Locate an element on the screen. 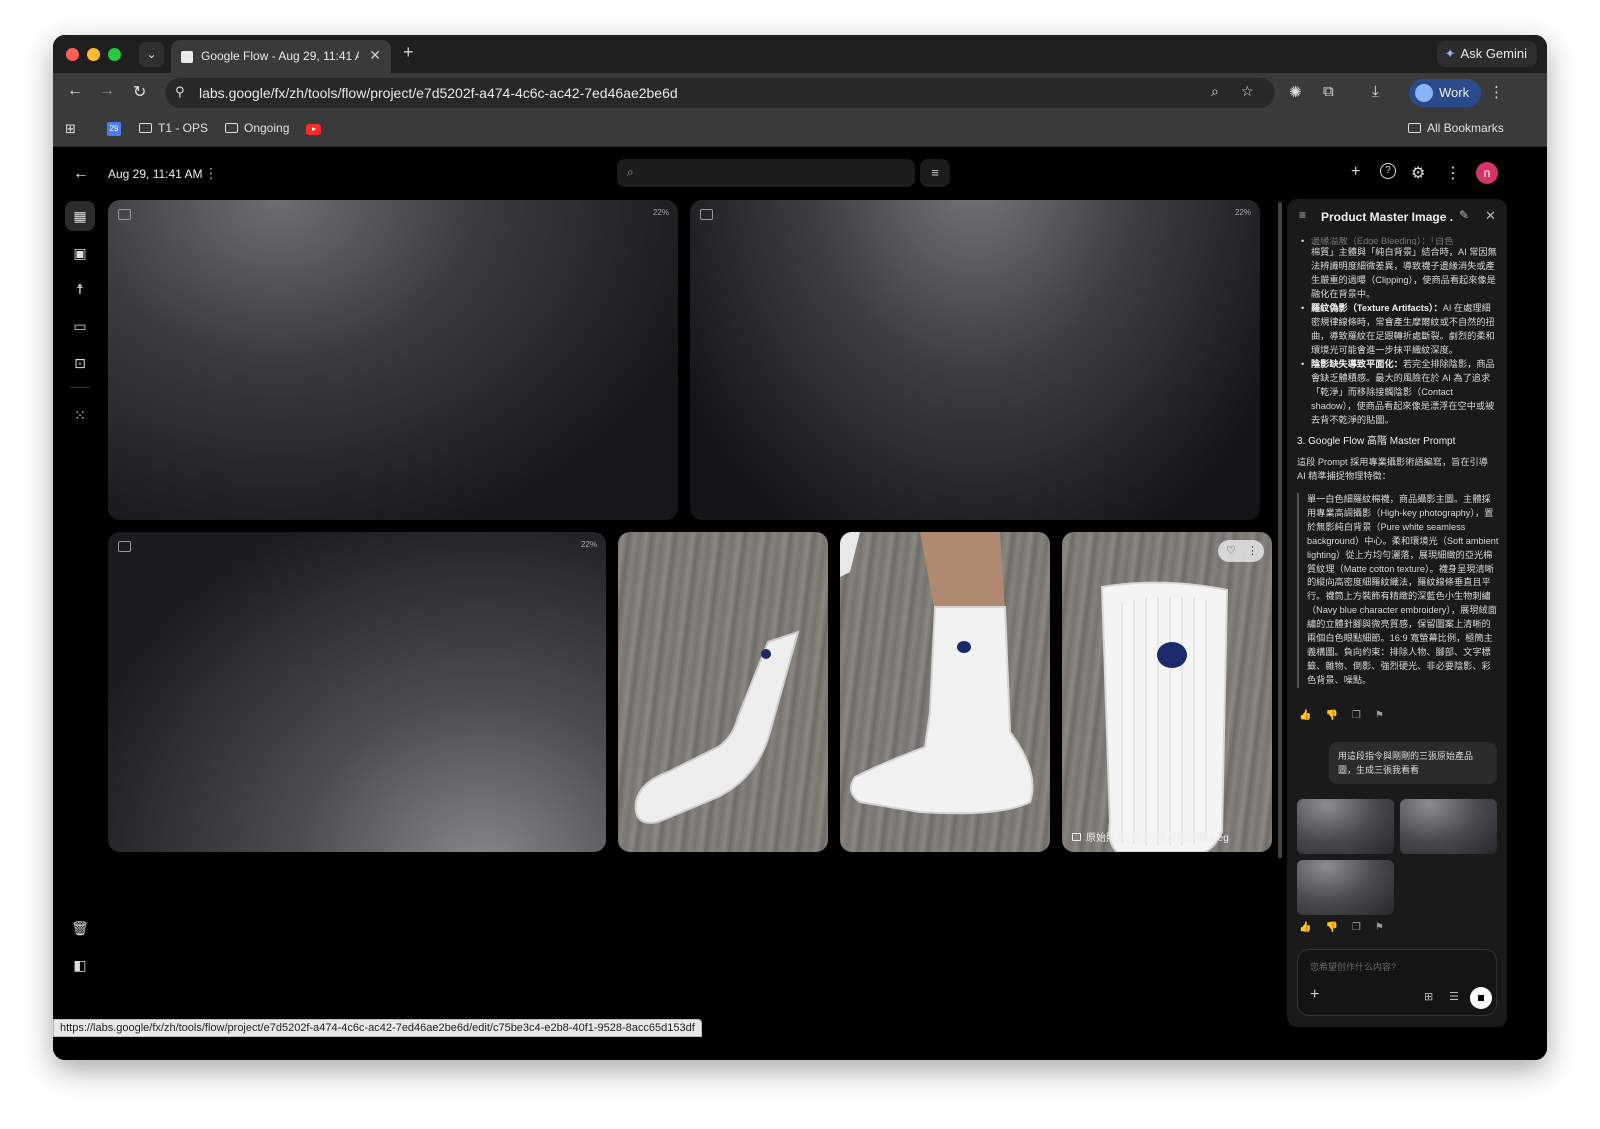  close-icon: ✕ is located at coordinates (1490, 216).